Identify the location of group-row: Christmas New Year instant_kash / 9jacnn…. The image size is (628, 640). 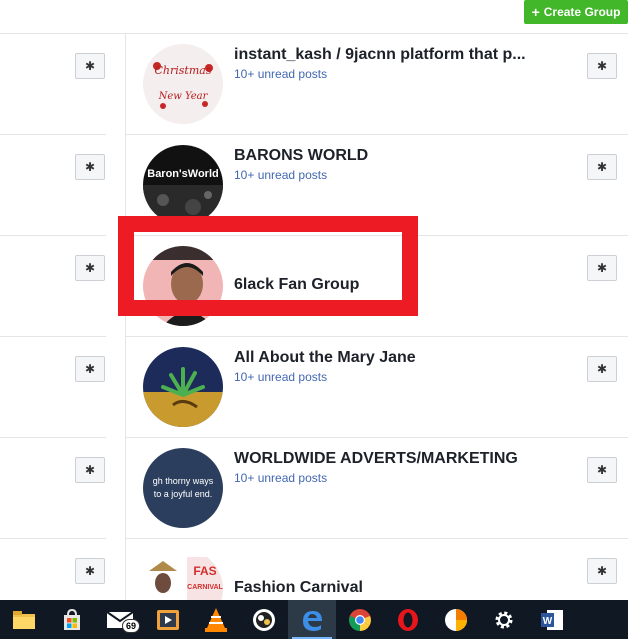
(377, 84).